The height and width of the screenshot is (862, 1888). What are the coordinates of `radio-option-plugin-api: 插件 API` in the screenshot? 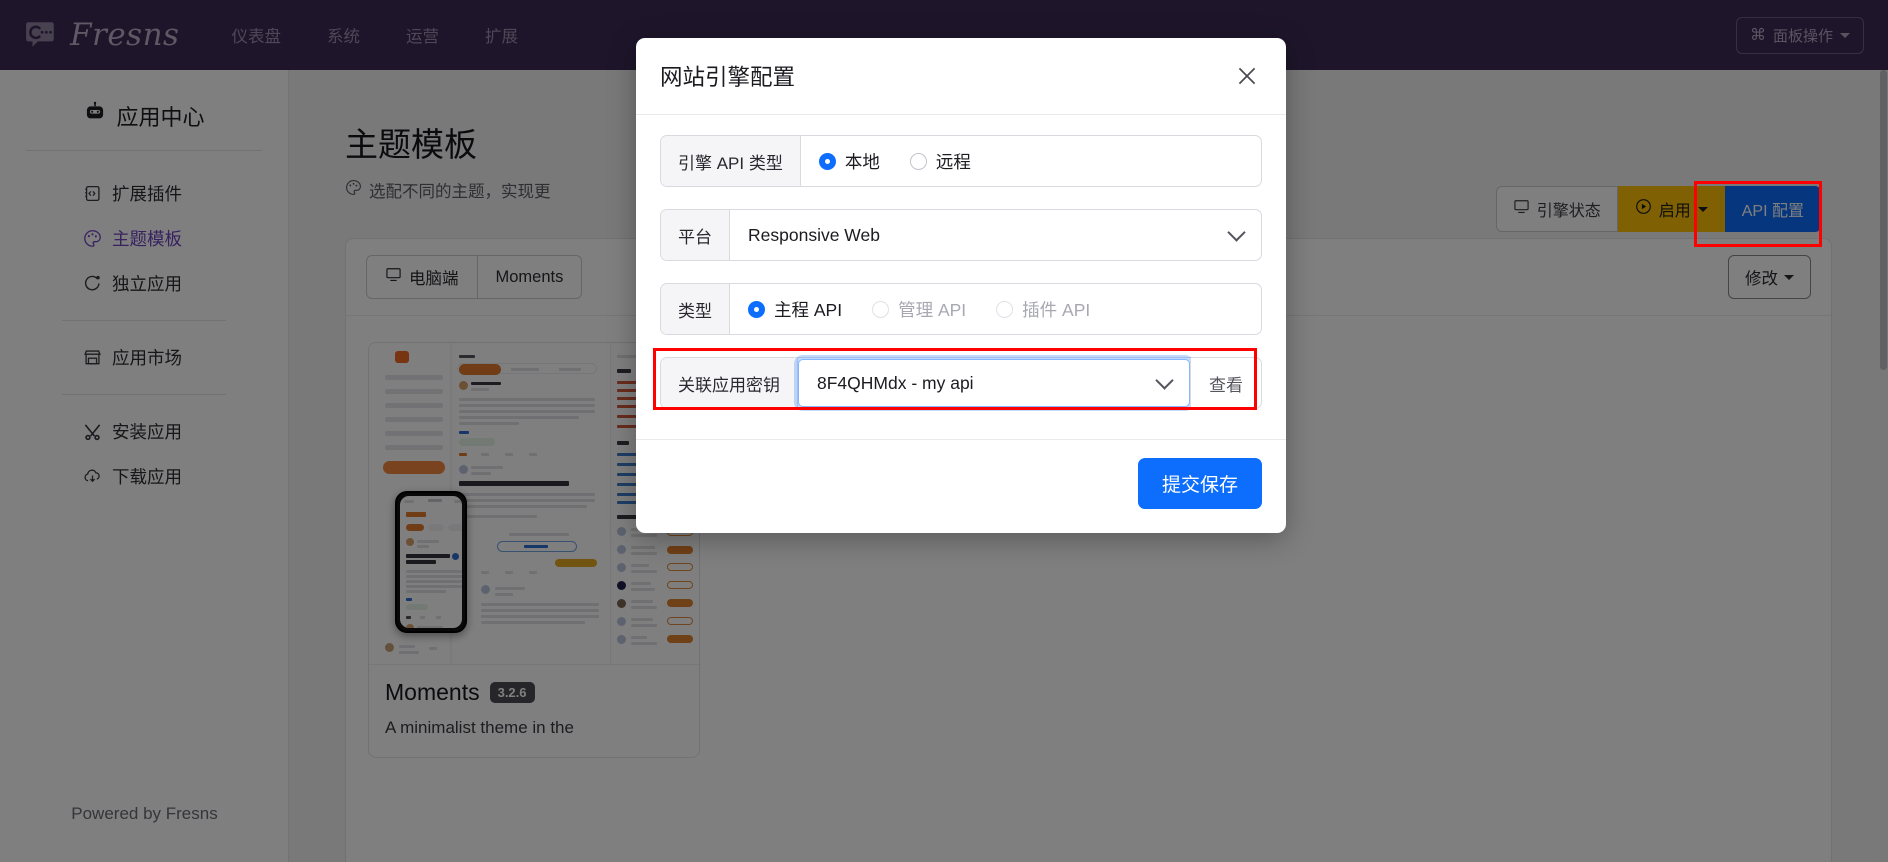 It's located at (1043, 309).